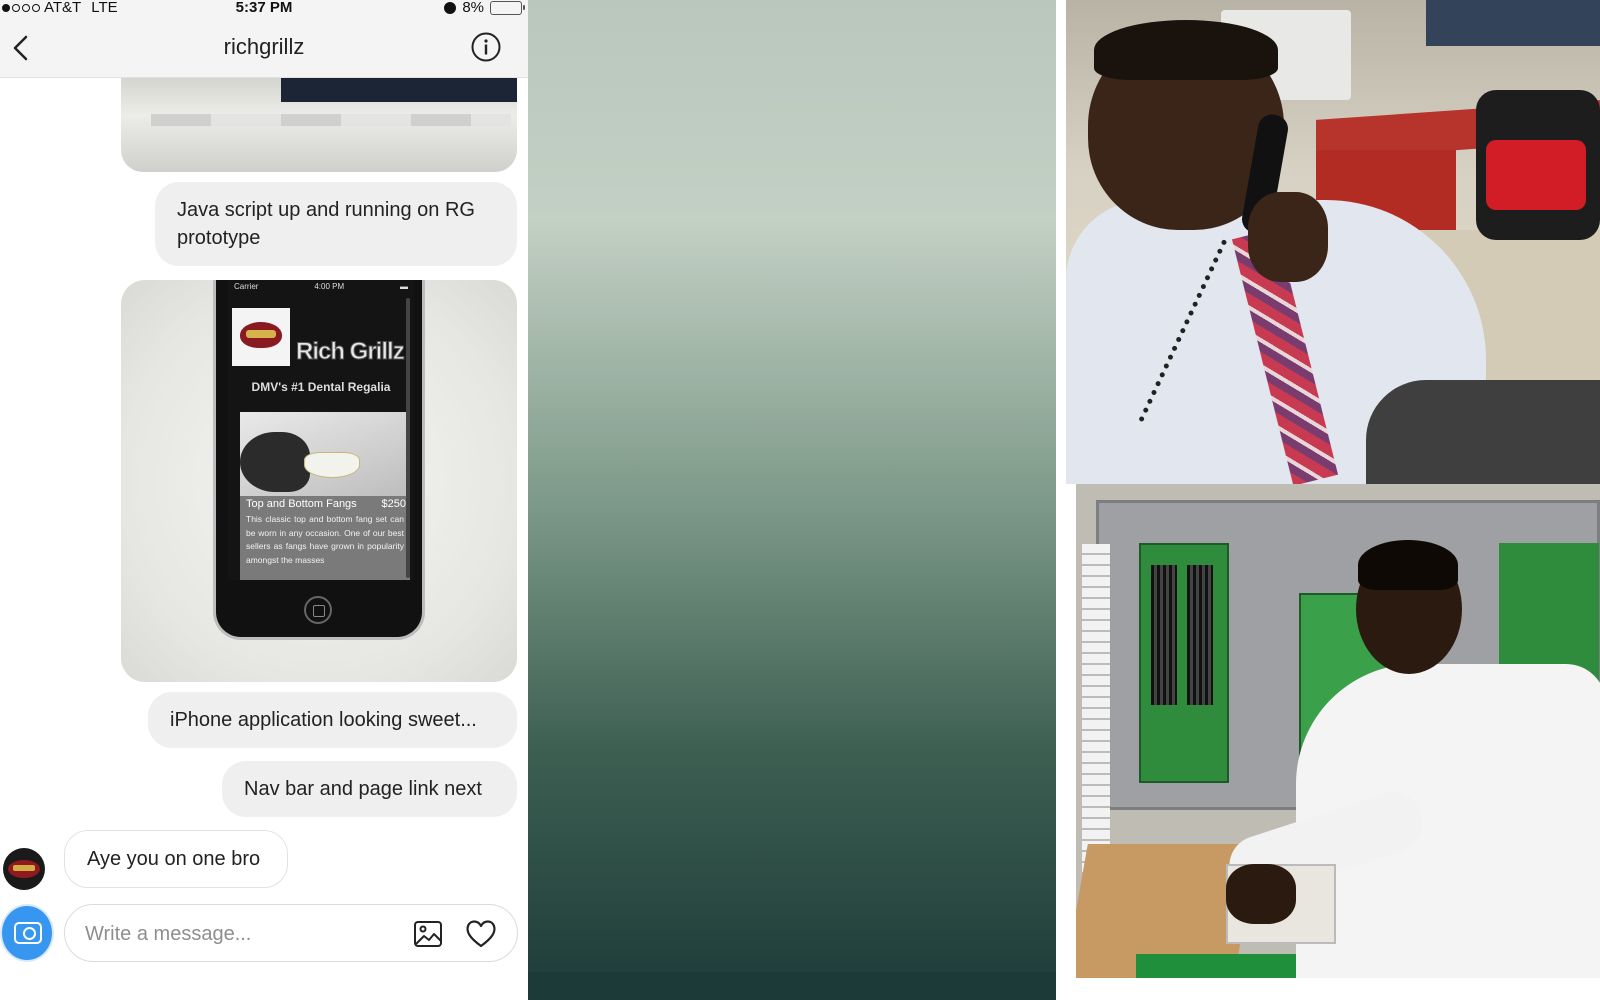  I want to click on message-composer, so click(264, 938).